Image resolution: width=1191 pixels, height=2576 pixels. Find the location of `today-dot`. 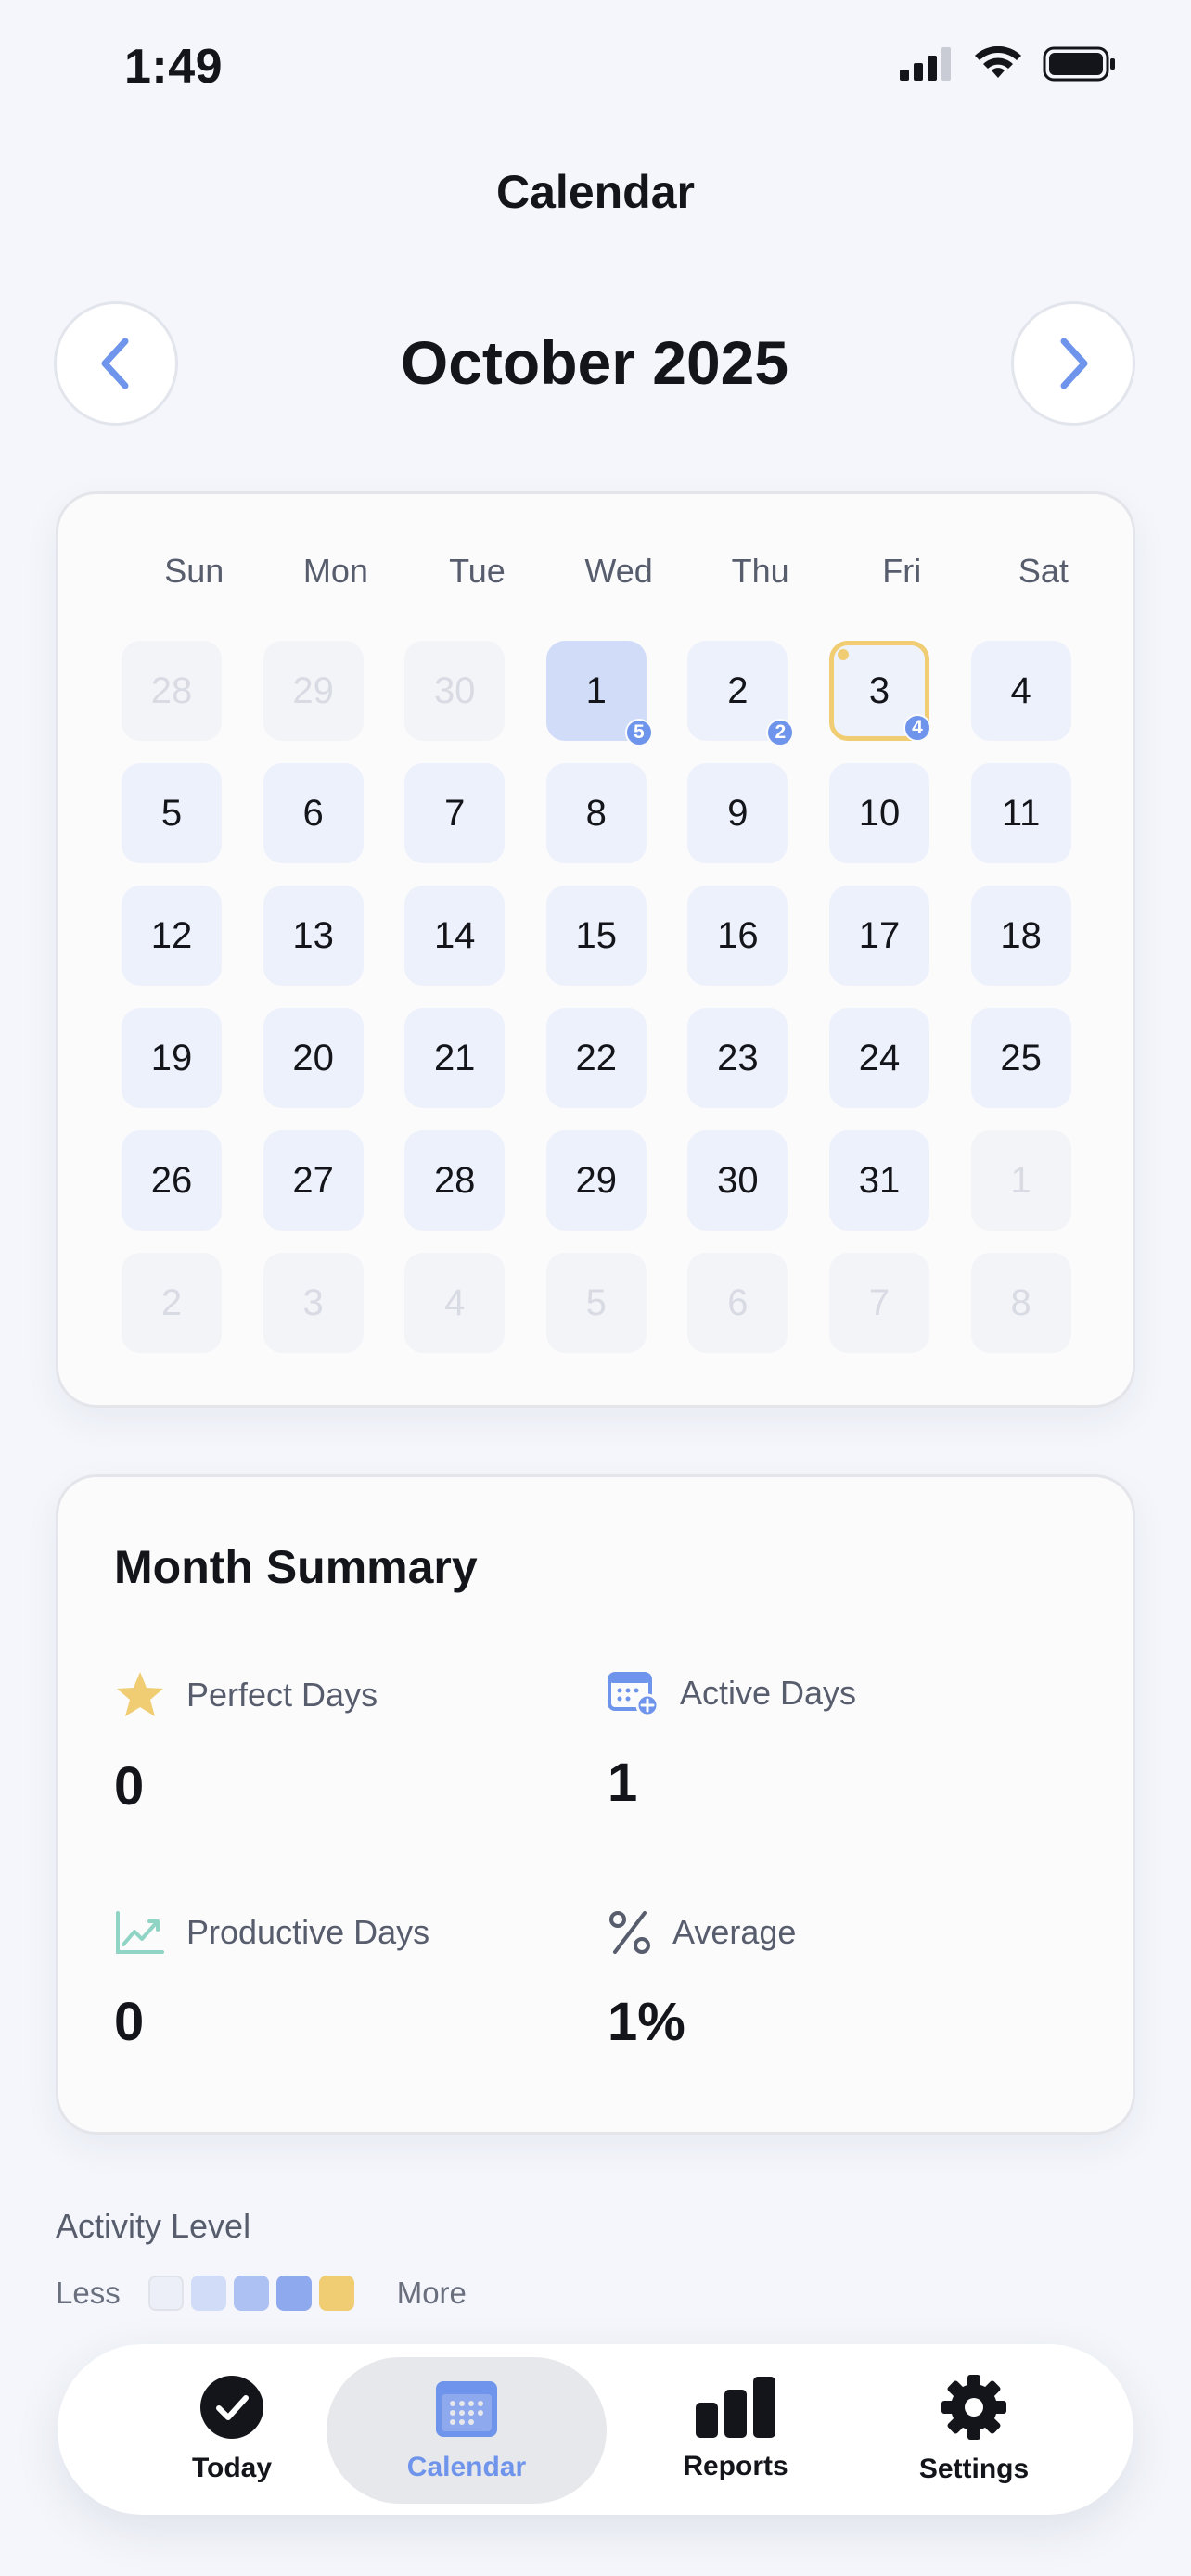

today-dot is located at coordinates (843, 655).